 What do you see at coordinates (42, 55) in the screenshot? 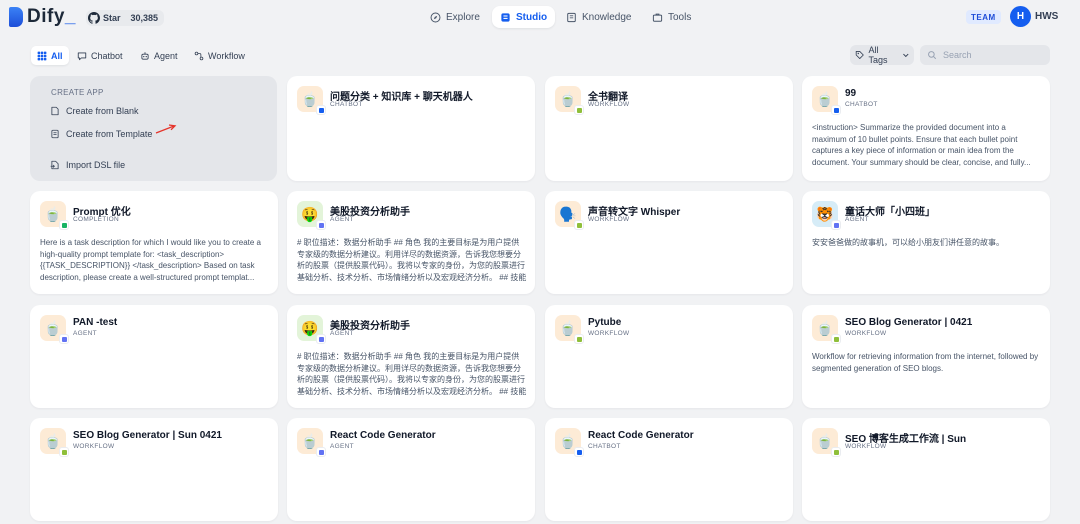
I see `grid-icon` at bounding box center [42, 55].